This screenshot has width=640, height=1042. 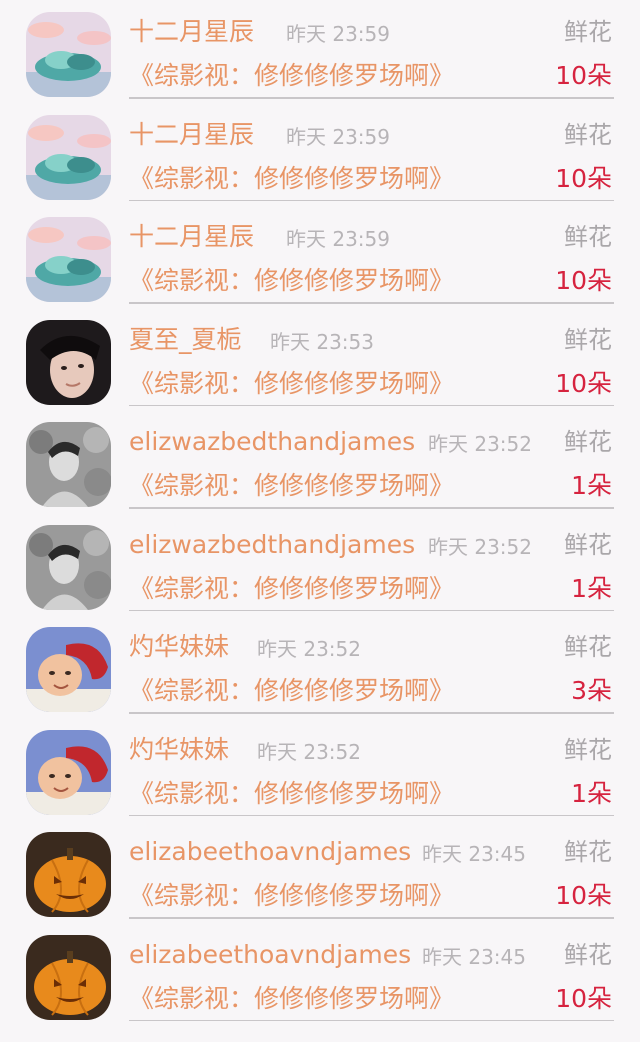 What do you see at coordinates (322, 341) in the screenshot?
I see `timestamp: 昨天 23:53` at bounding box center [322, 341].